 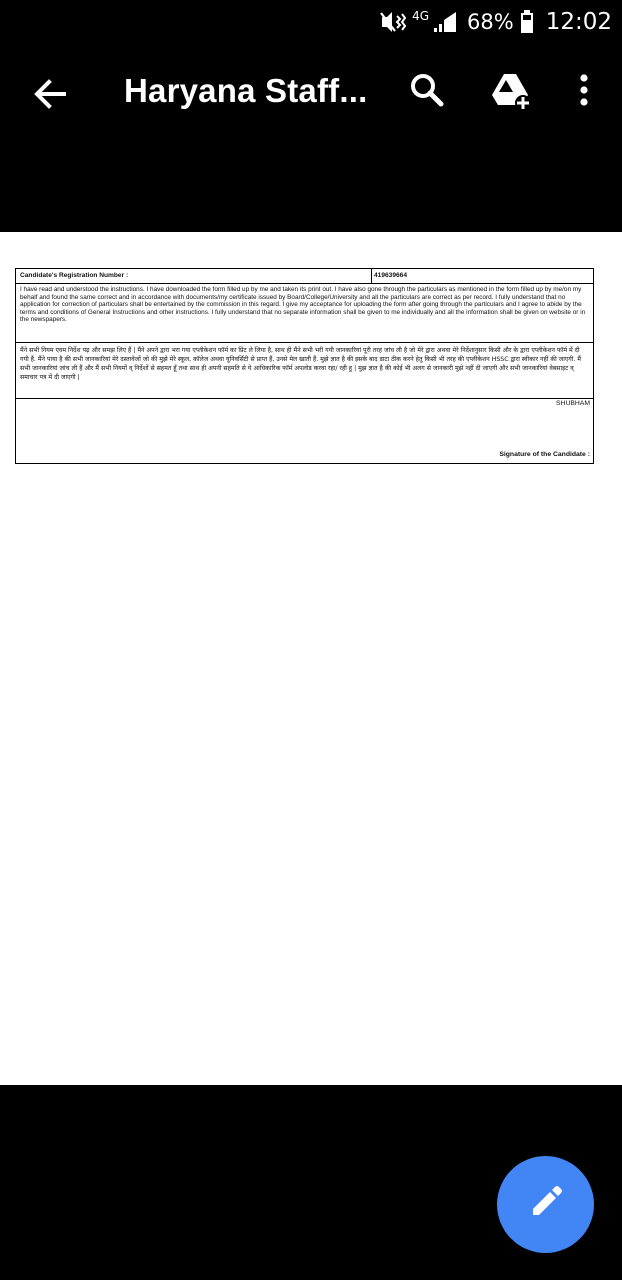 What do you see at coordinates (584, 92) in the screenshot?
I see `more-options-button` at bounding box center [584, 92].